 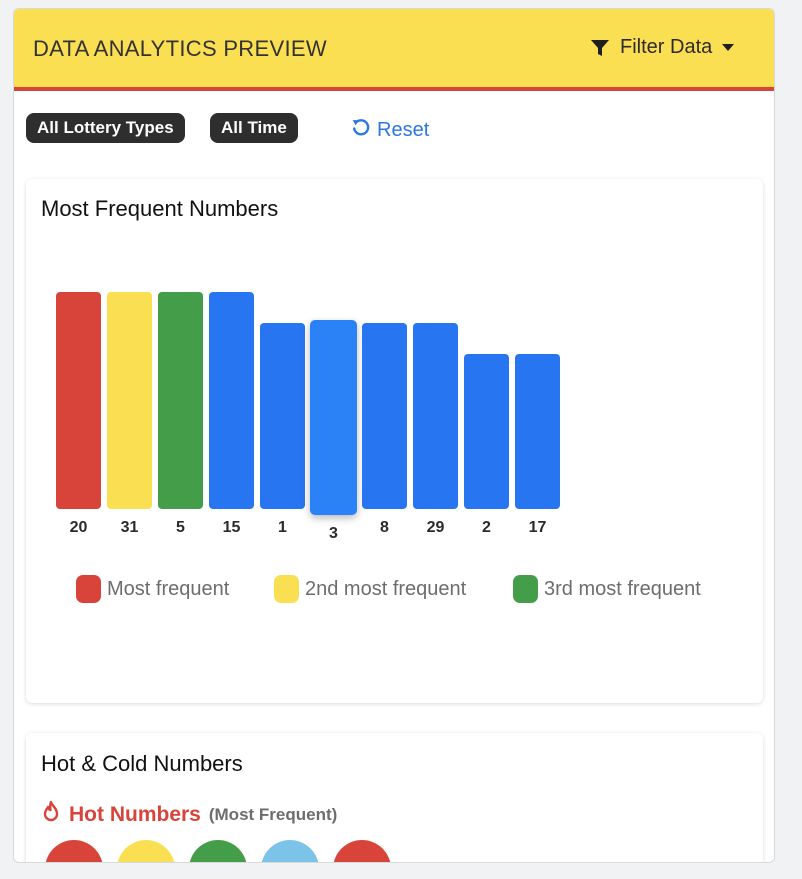 I want to click on legend-label: 3rd most frequent, so click(x=622, y=588).